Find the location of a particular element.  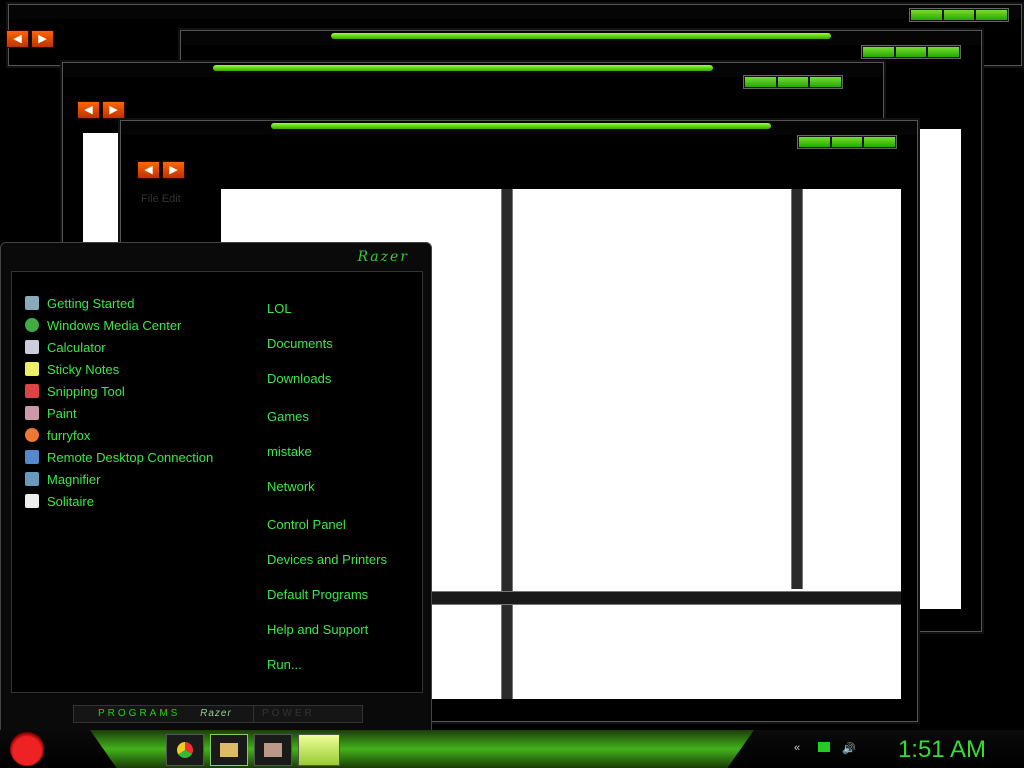

program-item: Calculator is located at coordinates (65, 347).